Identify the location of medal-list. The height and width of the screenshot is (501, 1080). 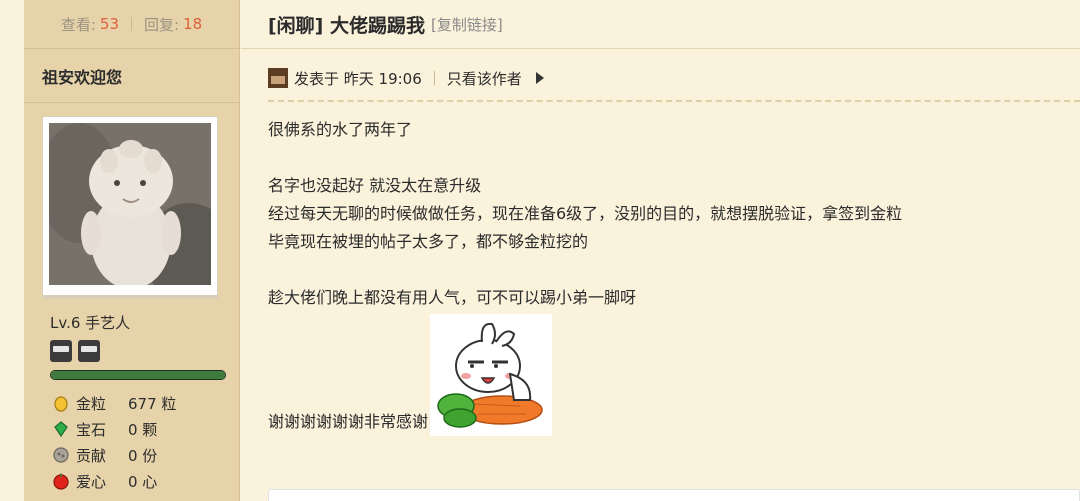
(75, 351).